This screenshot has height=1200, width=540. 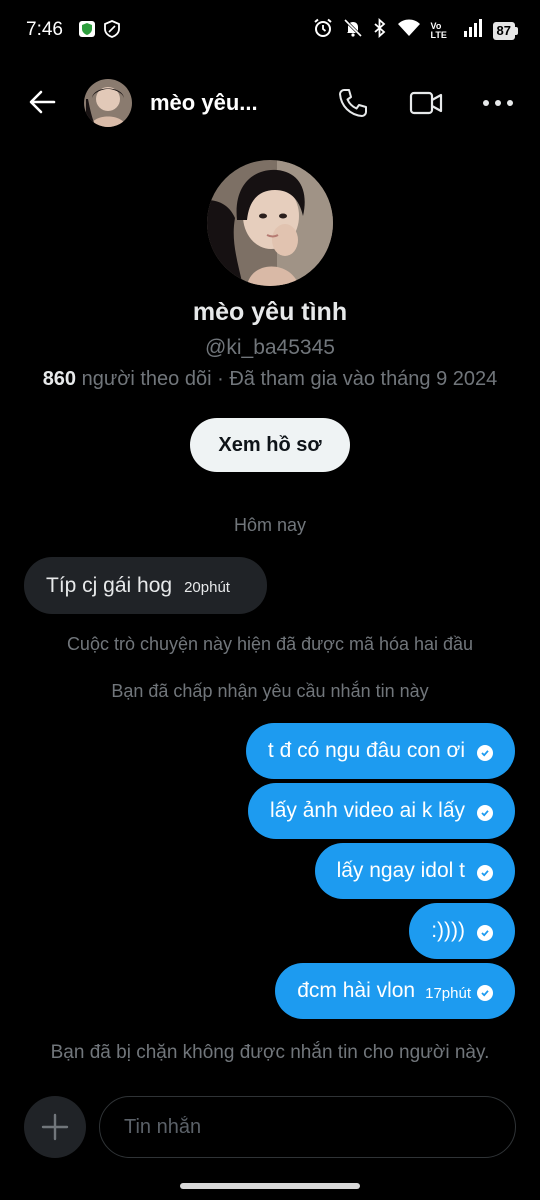 I want to click on battery-icon: 87, so click(x=505, y=30).